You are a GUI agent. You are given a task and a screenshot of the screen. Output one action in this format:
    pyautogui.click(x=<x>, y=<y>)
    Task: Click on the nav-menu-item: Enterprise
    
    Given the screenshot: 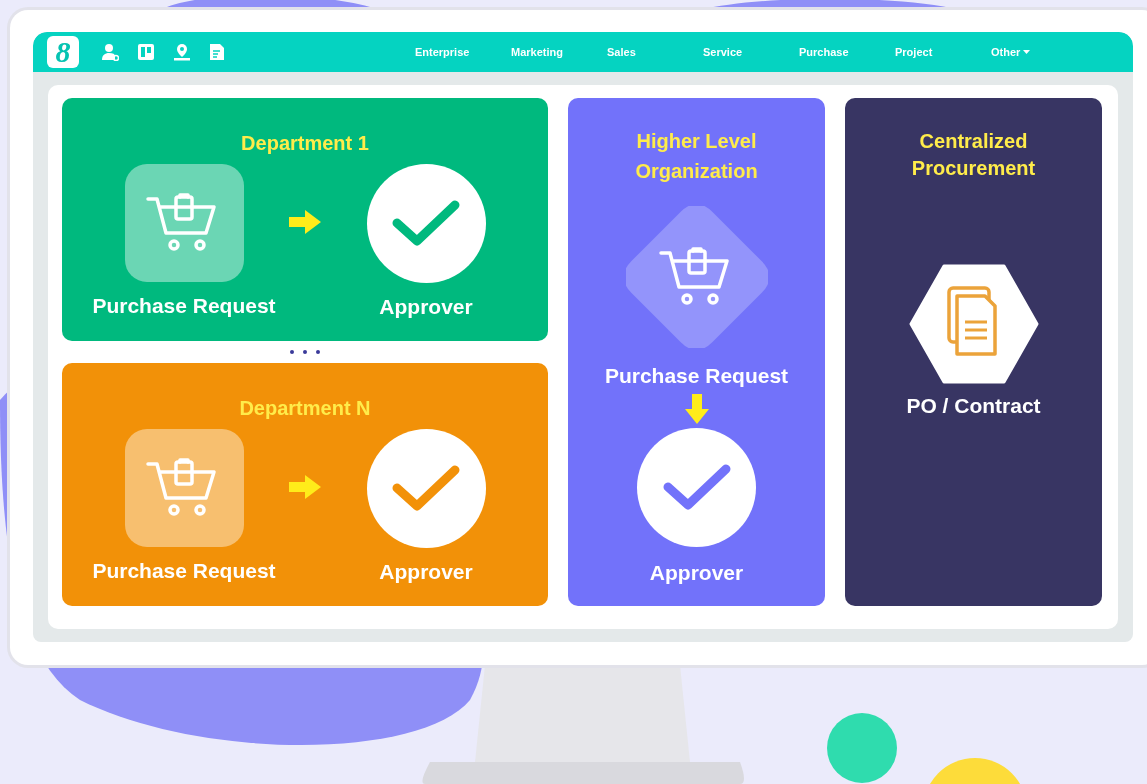 What is the action you would take?
    pyautogui.click(x=453, y=52)
    